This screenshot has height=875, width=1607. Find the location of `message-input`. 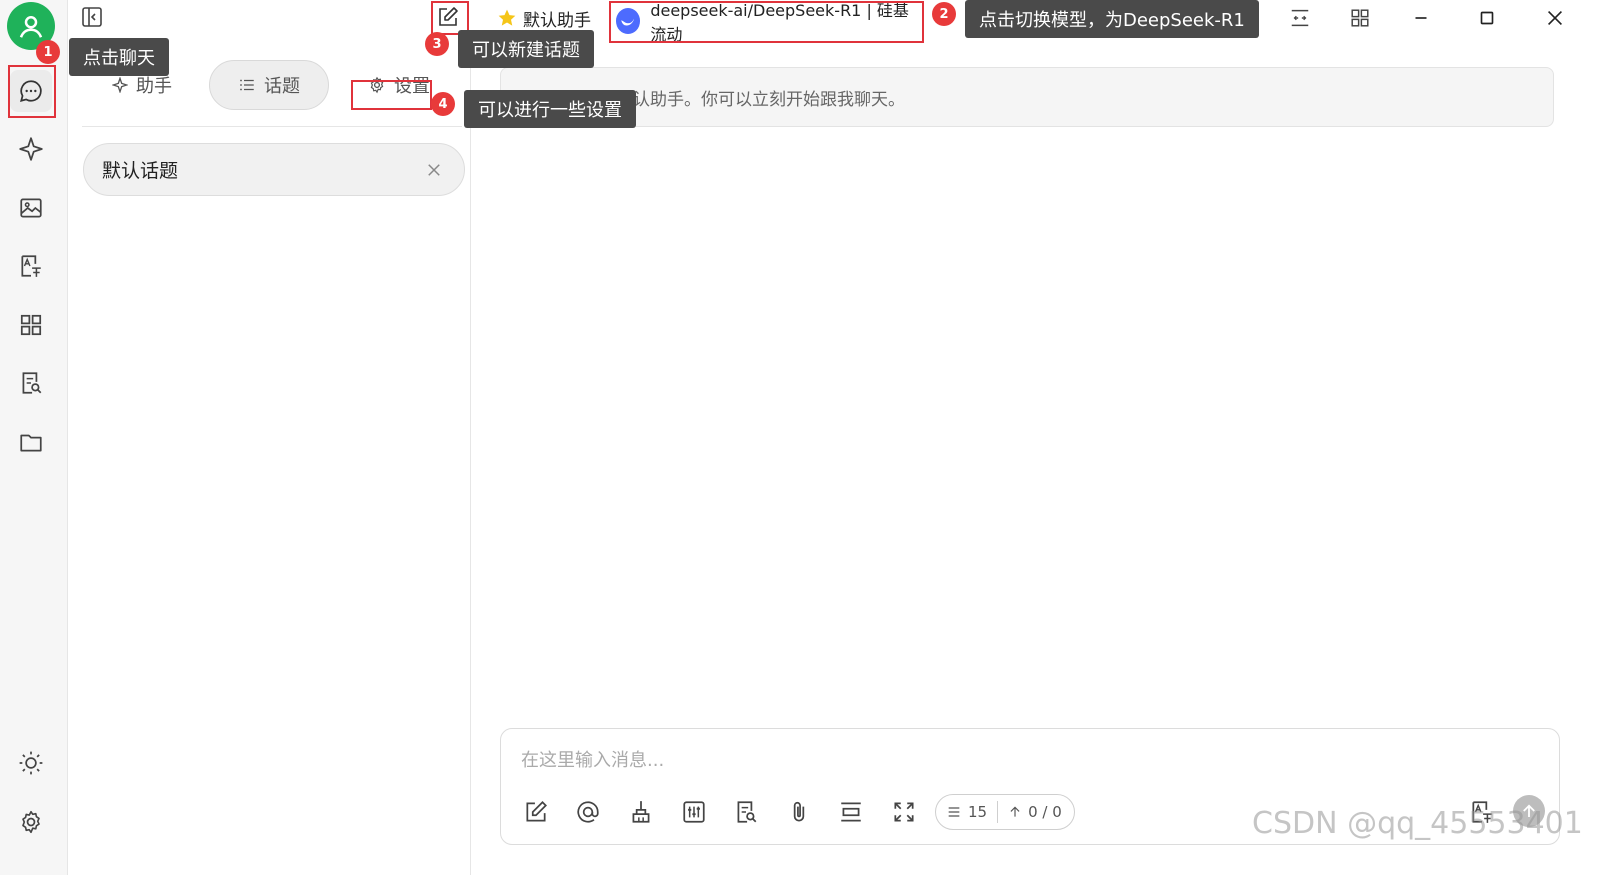

message-input is located at coordinates (971, 760).